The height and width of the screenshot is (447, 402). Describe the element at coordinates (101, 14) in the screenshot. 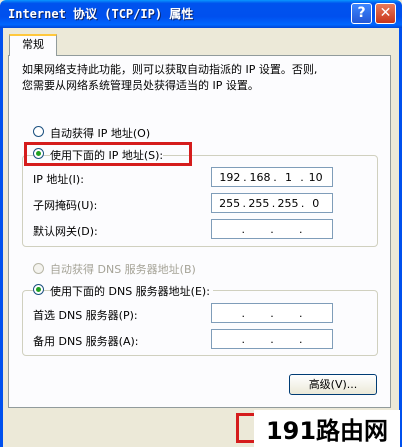

I see `window-title: Internet 协议 (TCP/IP) 属性` at that location.